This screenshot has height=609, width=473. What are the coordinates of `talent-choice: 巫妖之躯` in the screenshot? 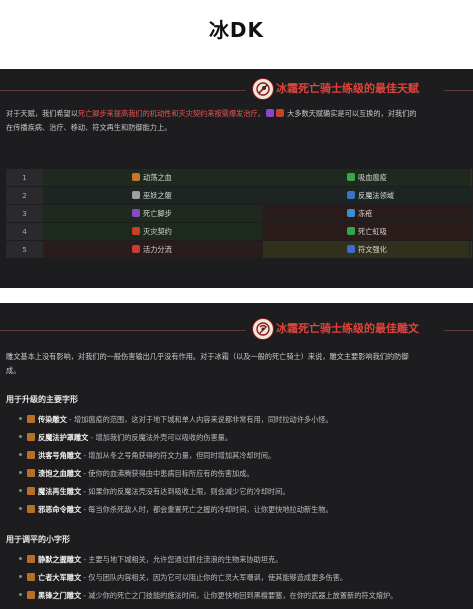 It's located at (153, 195).